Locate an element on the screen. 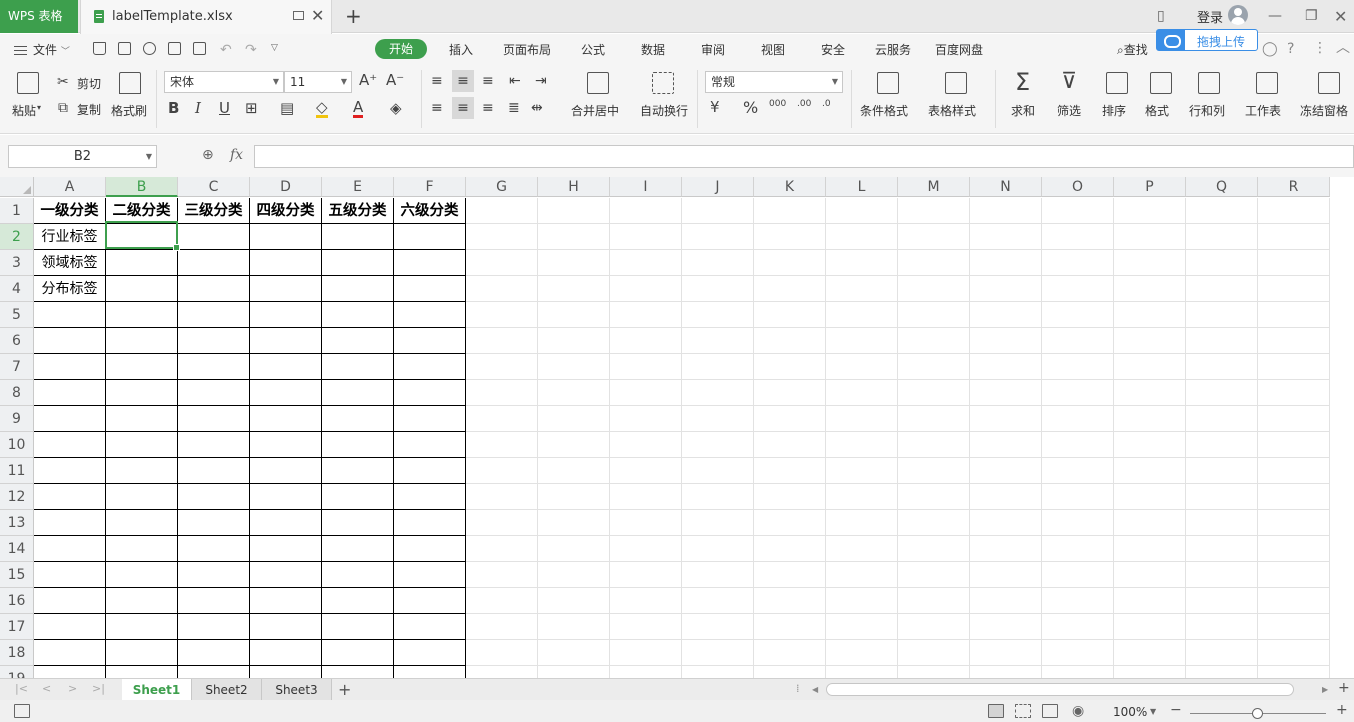 Image resolution: width=1354 pixels, height=722 pixels. cell-j17 is located at coordinates (718, 627).